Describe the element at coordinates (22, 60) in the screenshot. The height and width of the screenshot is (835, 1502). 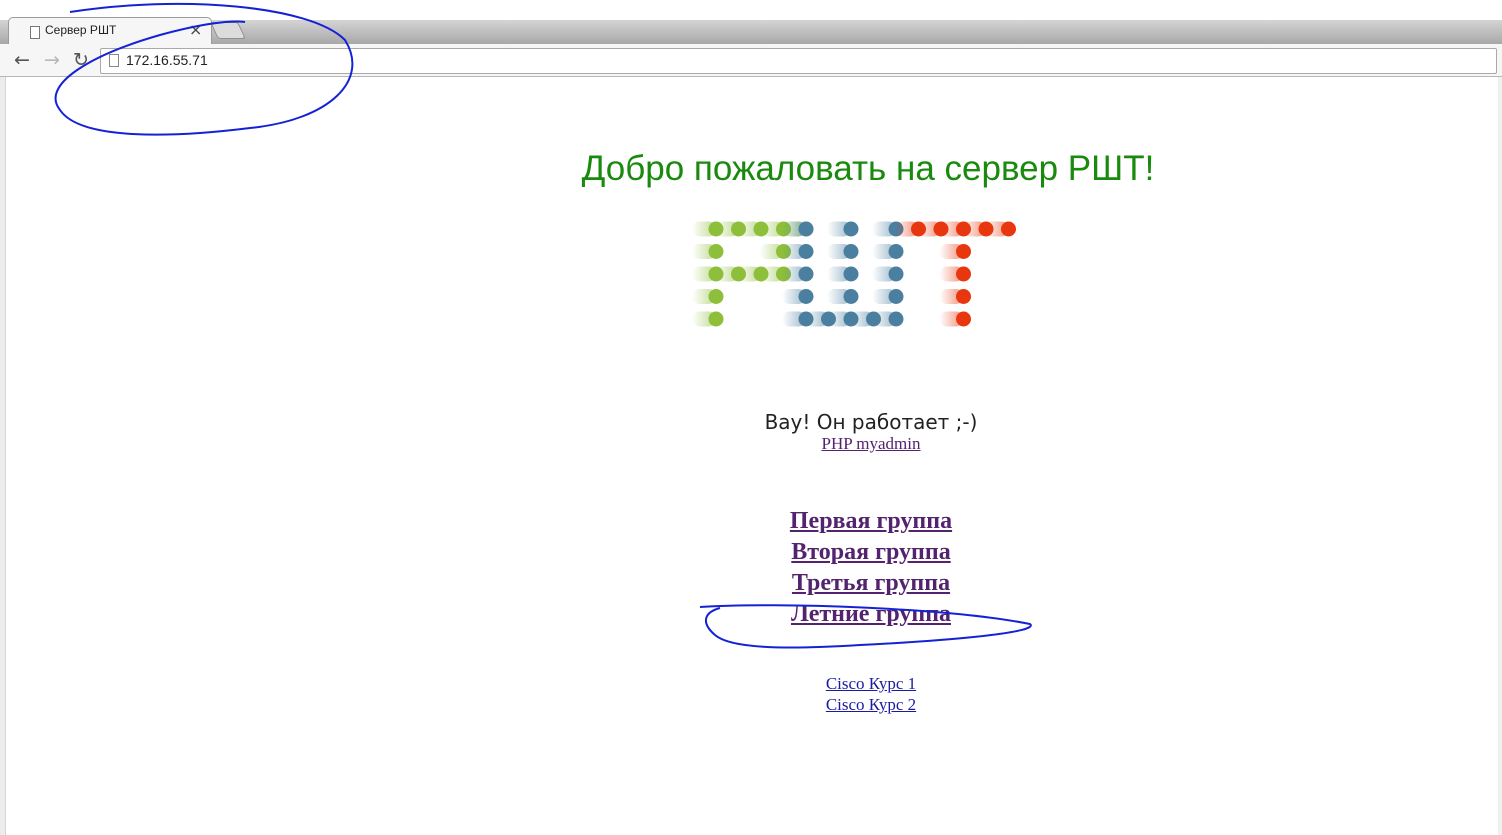
I see `back-arrow-icon: ←` at that location.